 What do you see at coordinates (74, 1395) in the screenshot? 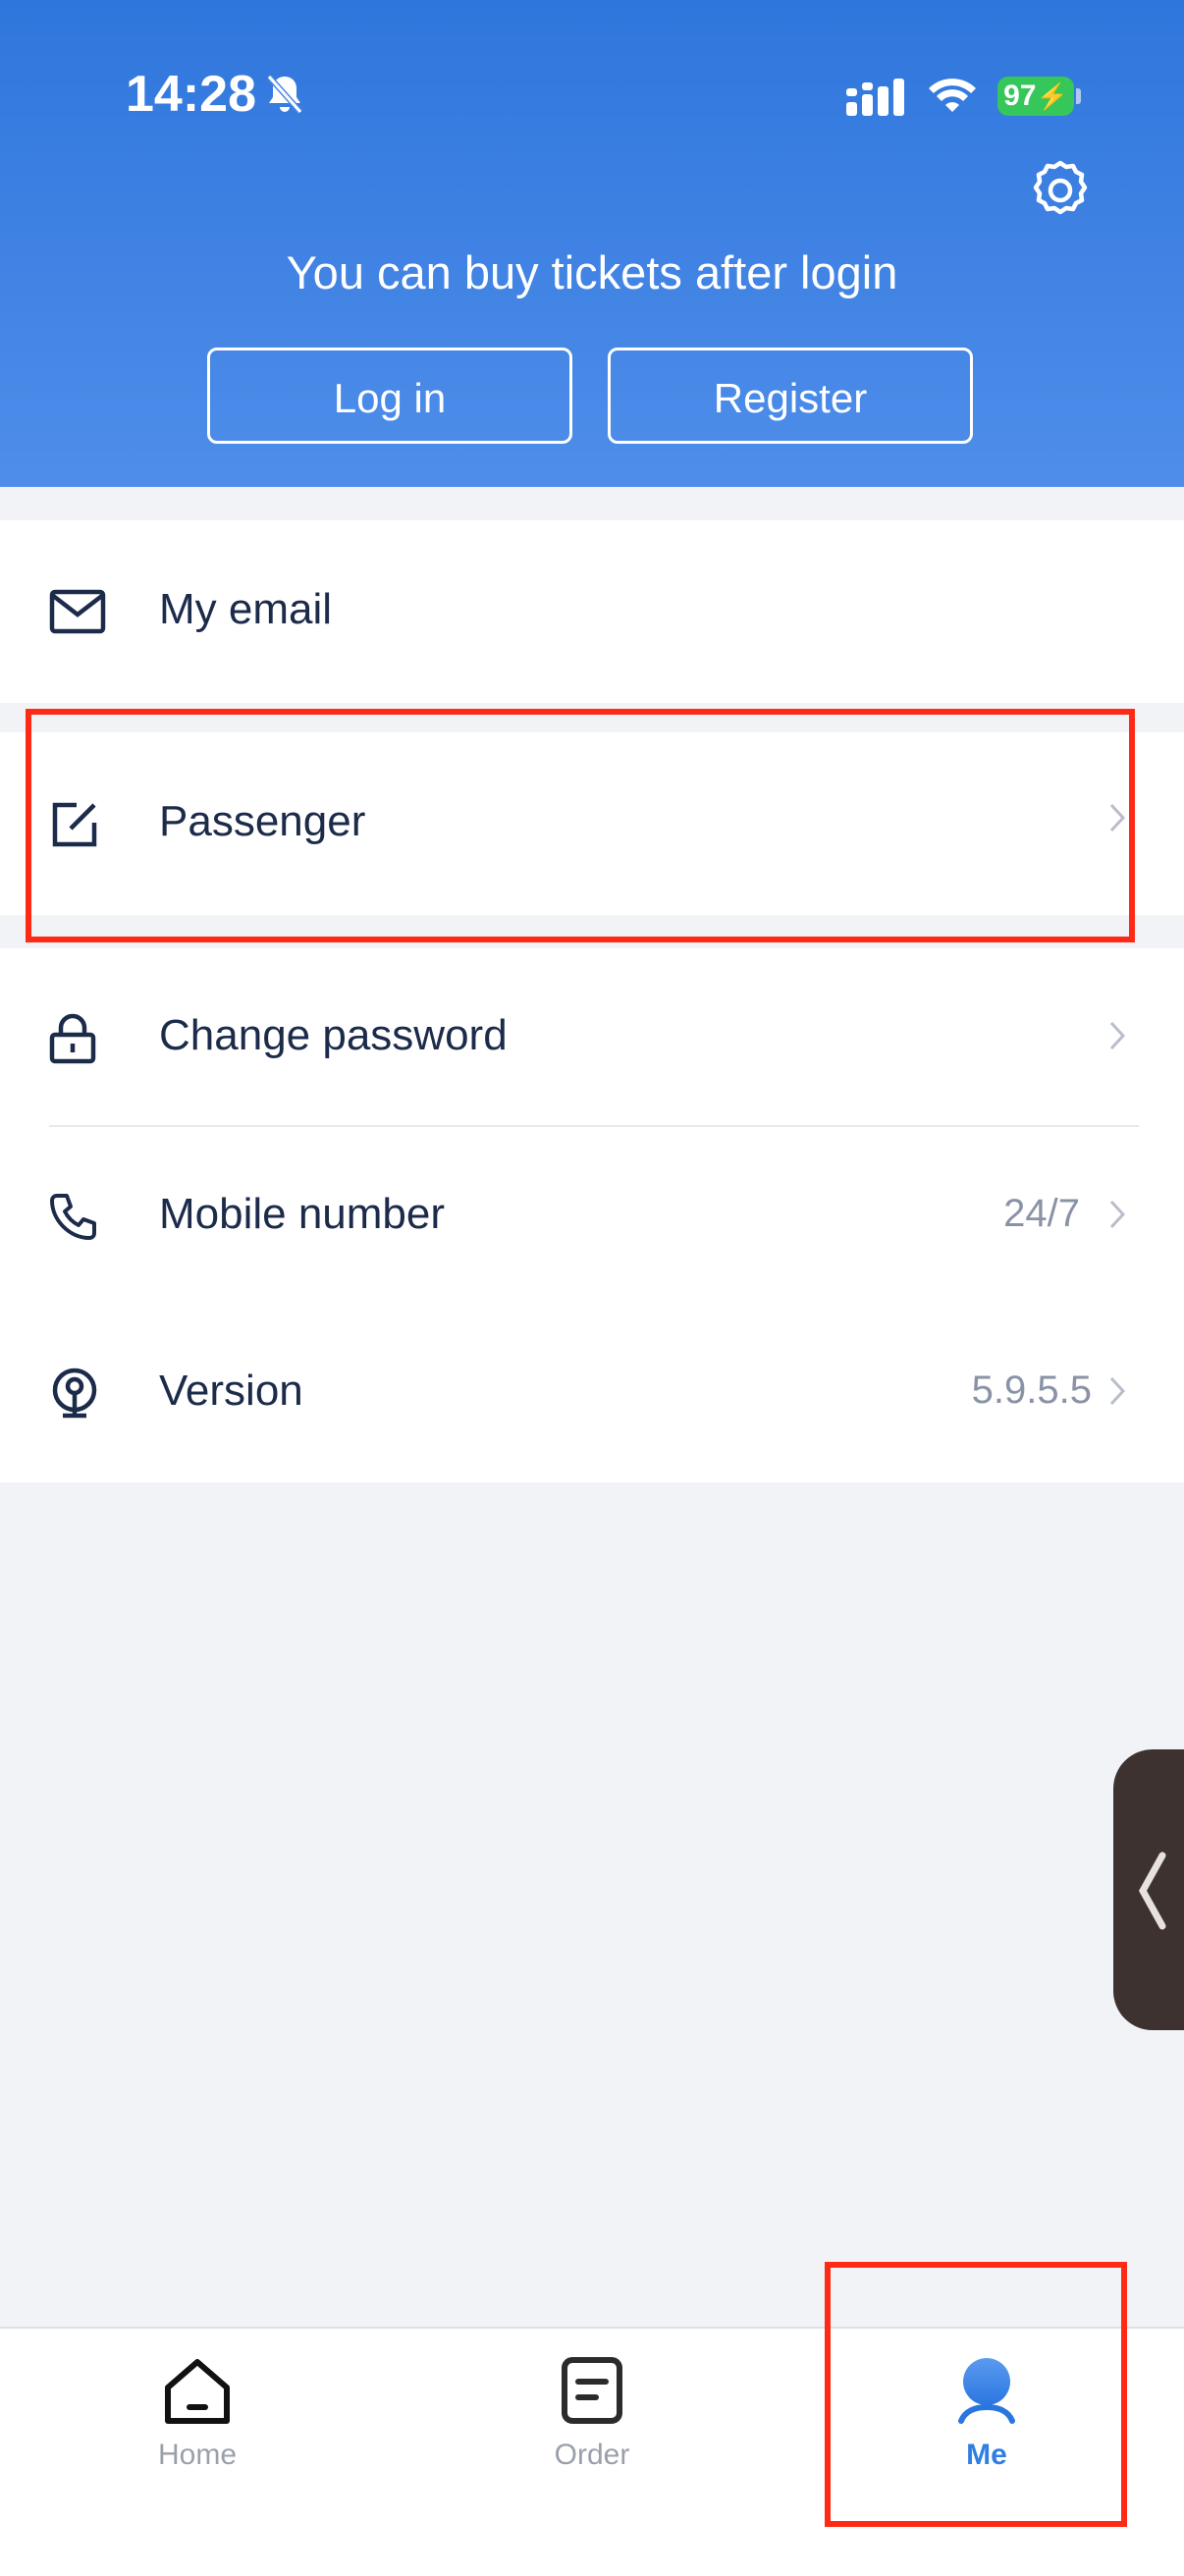
I see `train-logo-icon` at bounding box center [74, 1395].